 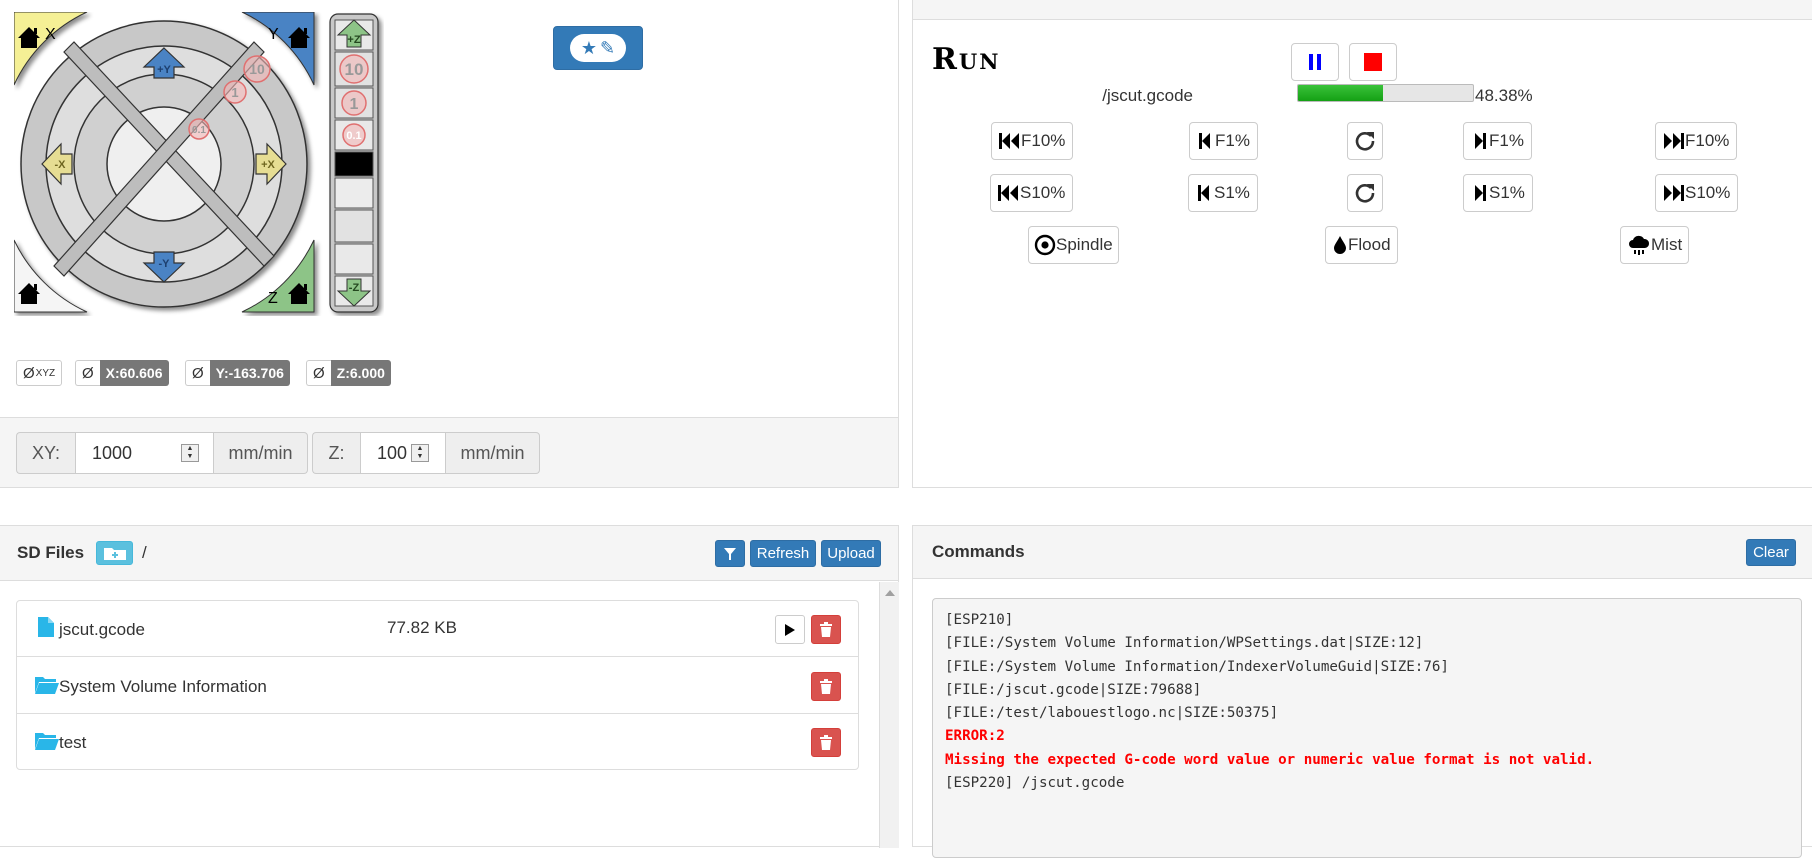 What do you see at coordinates (978, 551) in the screenshot?
I see `commands-title: Commands` at bounding box center [978, 551].